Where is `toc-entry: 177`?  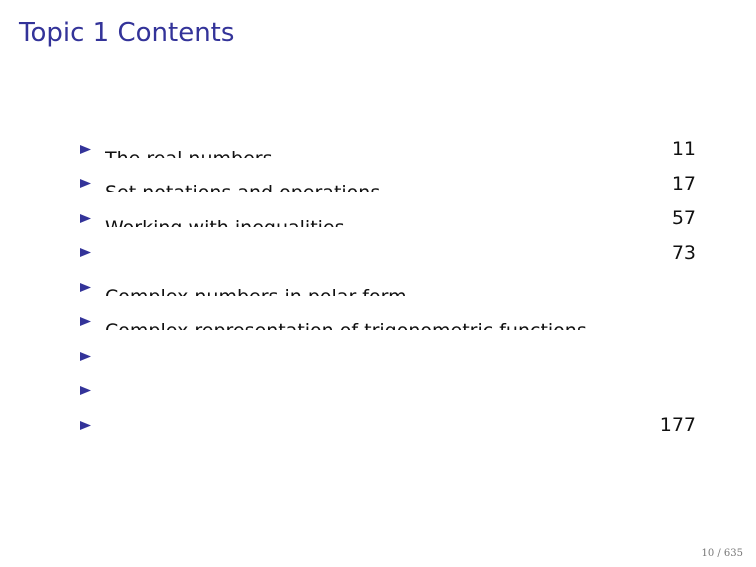 toc-entry: 177 is located at coordinates (390, 425).